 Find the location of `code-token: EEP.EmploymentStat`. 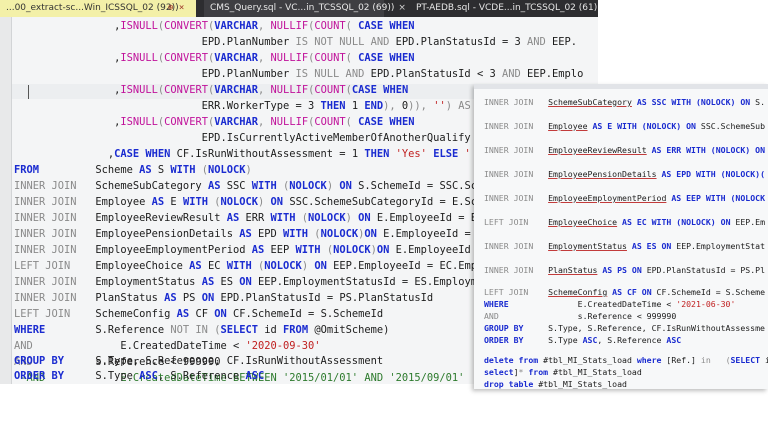

code-token: EEP.EmploymentStat is located at coordinates (718, 246).